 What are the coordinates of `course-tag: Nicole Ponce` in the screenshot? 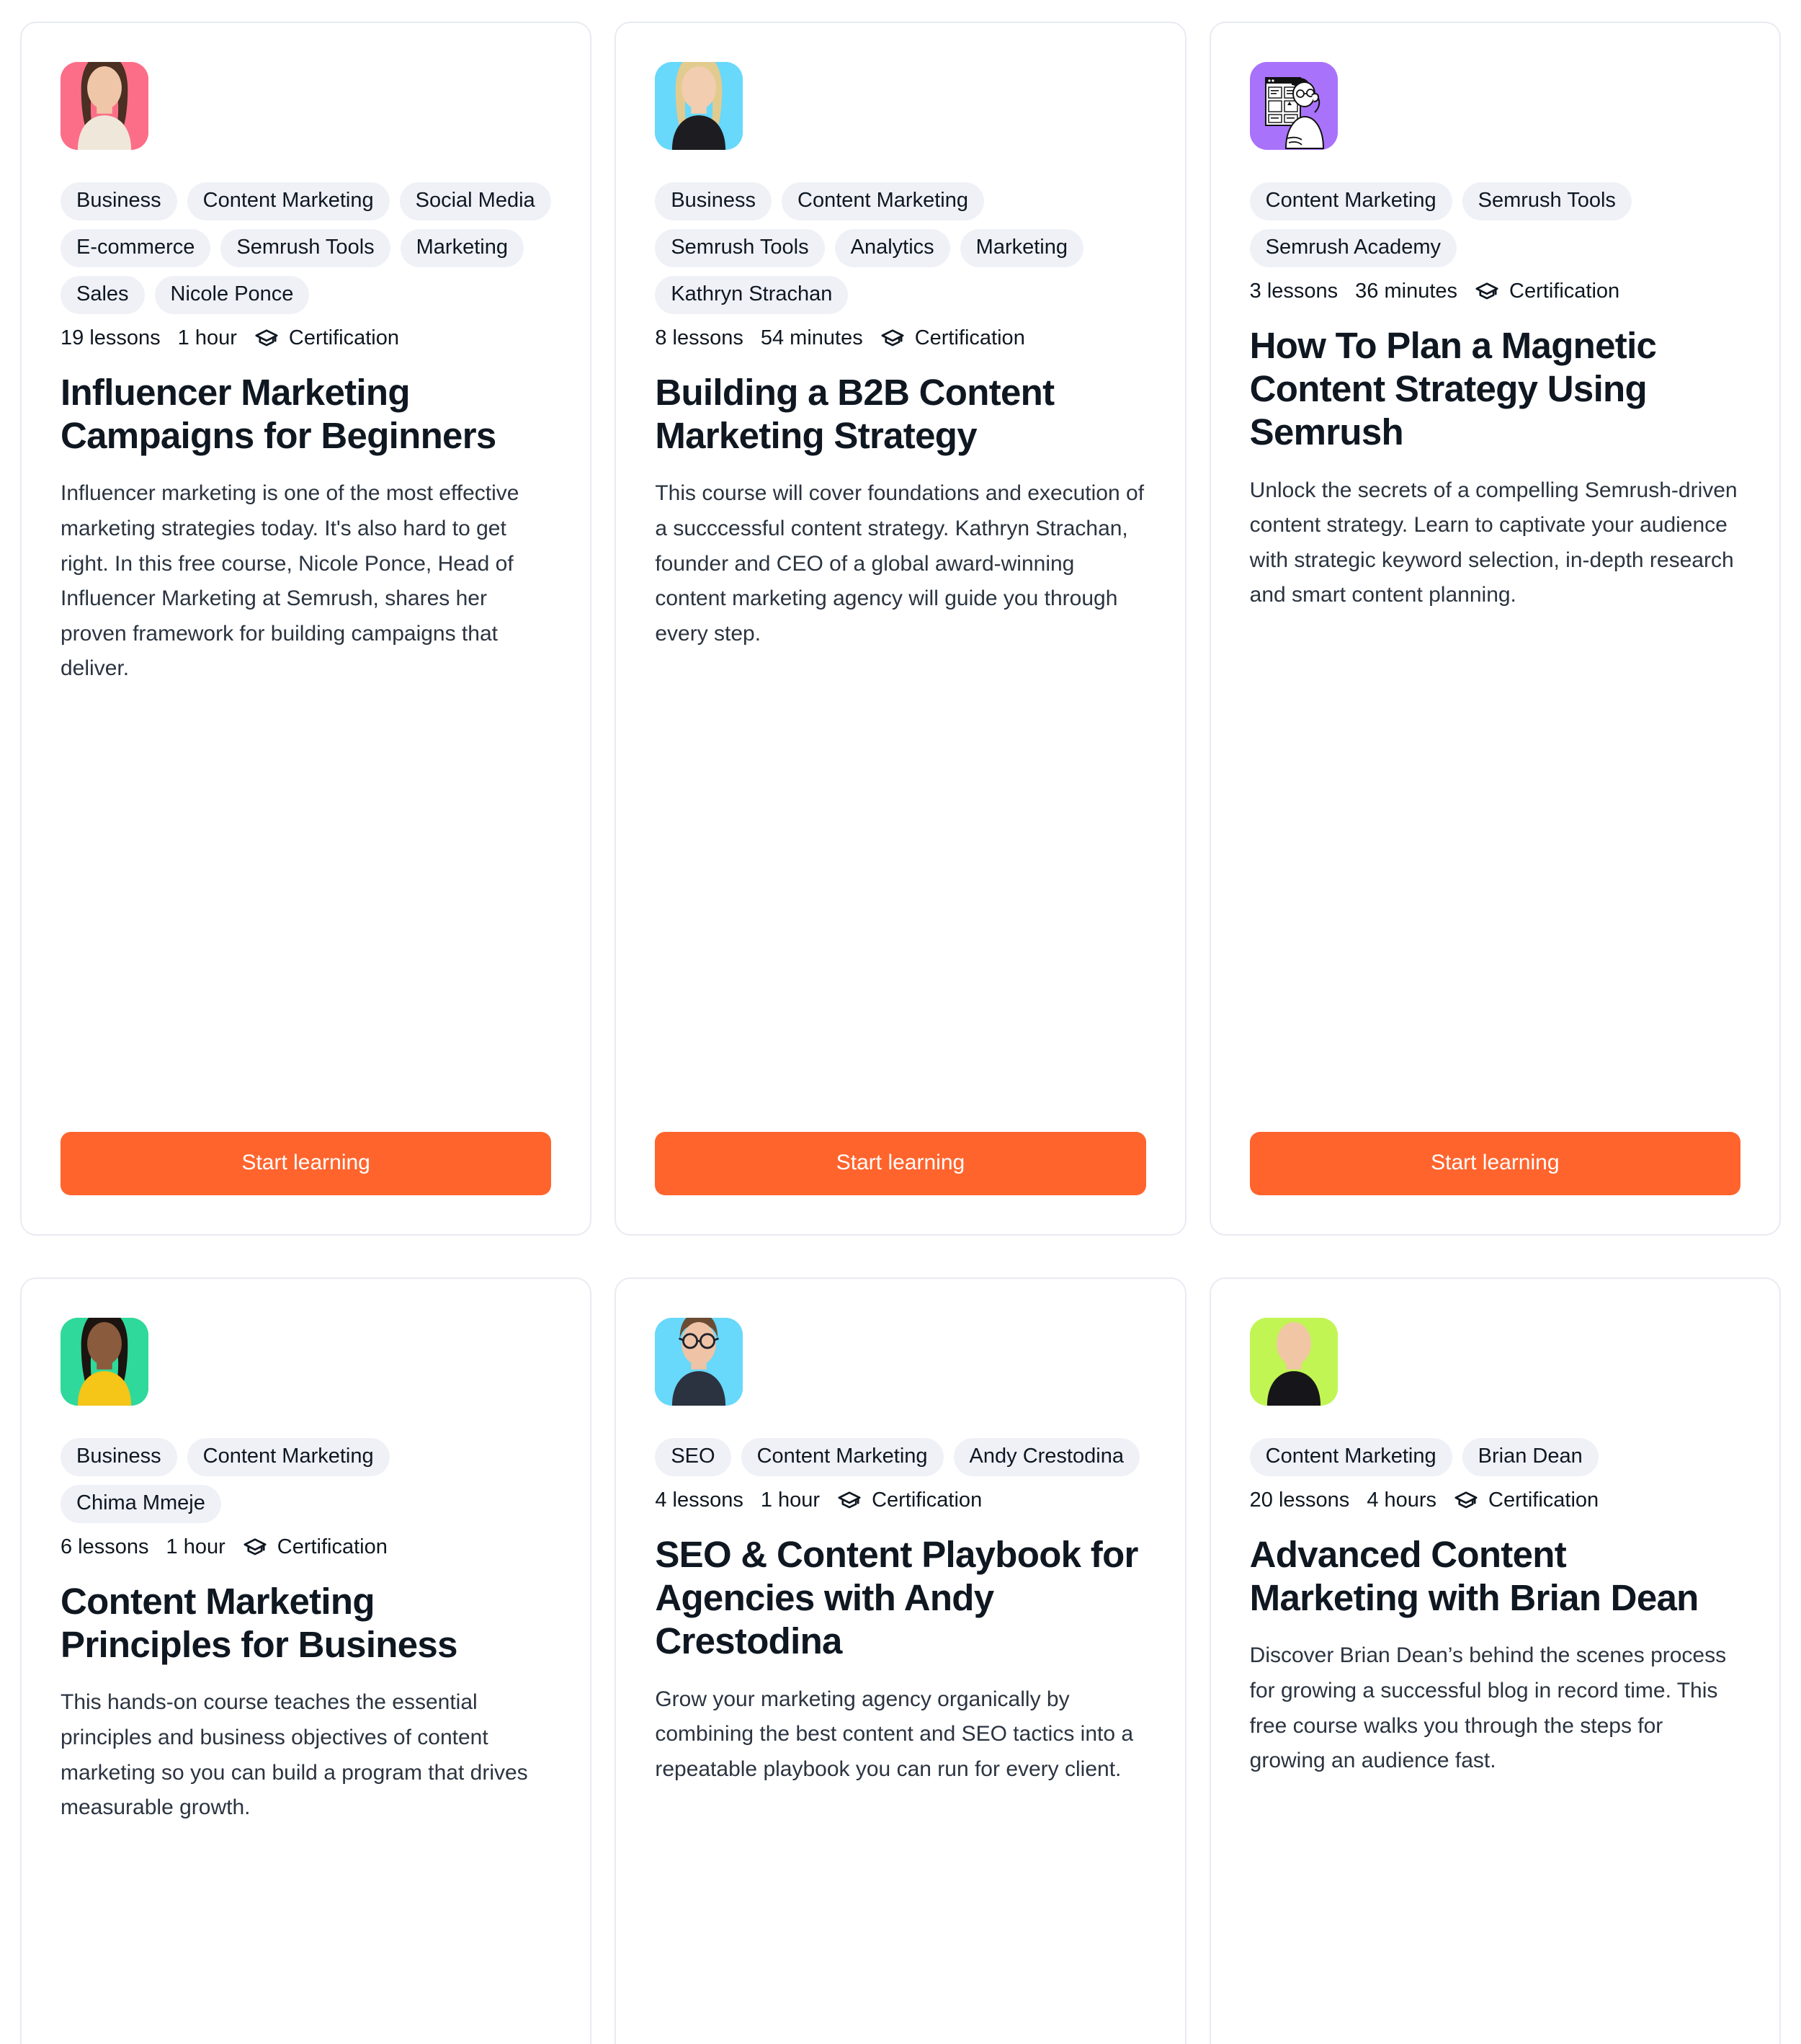 It's located at (232, 295).